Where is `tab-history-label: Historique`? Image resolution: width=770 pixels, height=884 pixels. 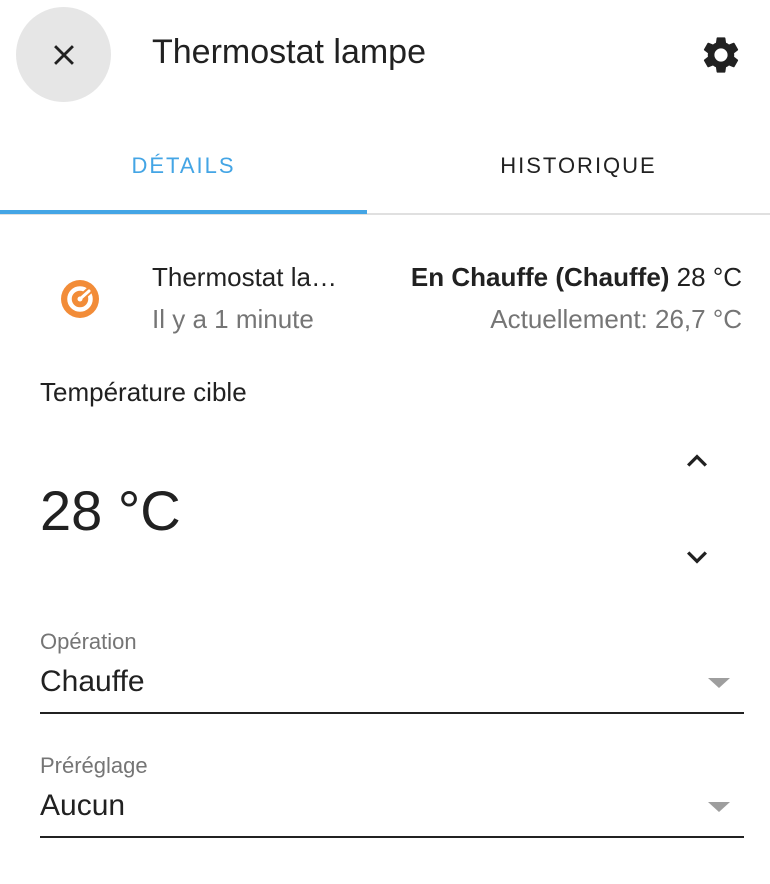
tab-history-label: Historique is located at coordinates (578, 165).